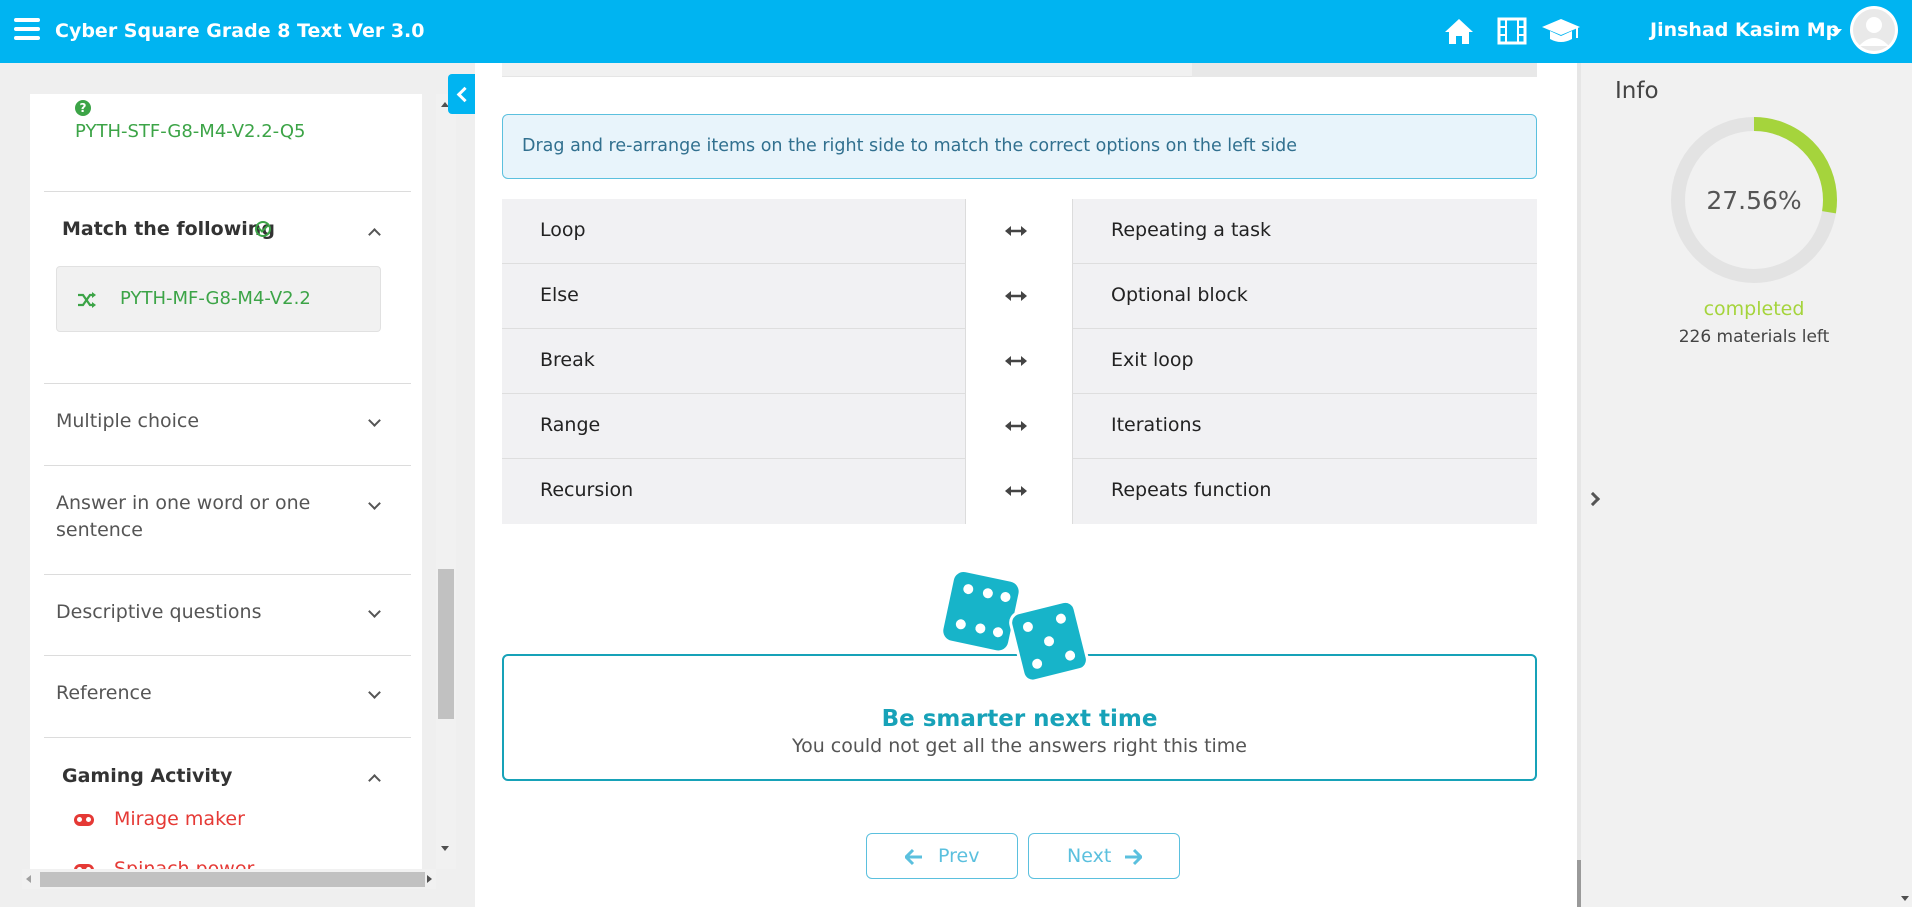  I want to click on game-label: Mirage maker, so click(179, 819).